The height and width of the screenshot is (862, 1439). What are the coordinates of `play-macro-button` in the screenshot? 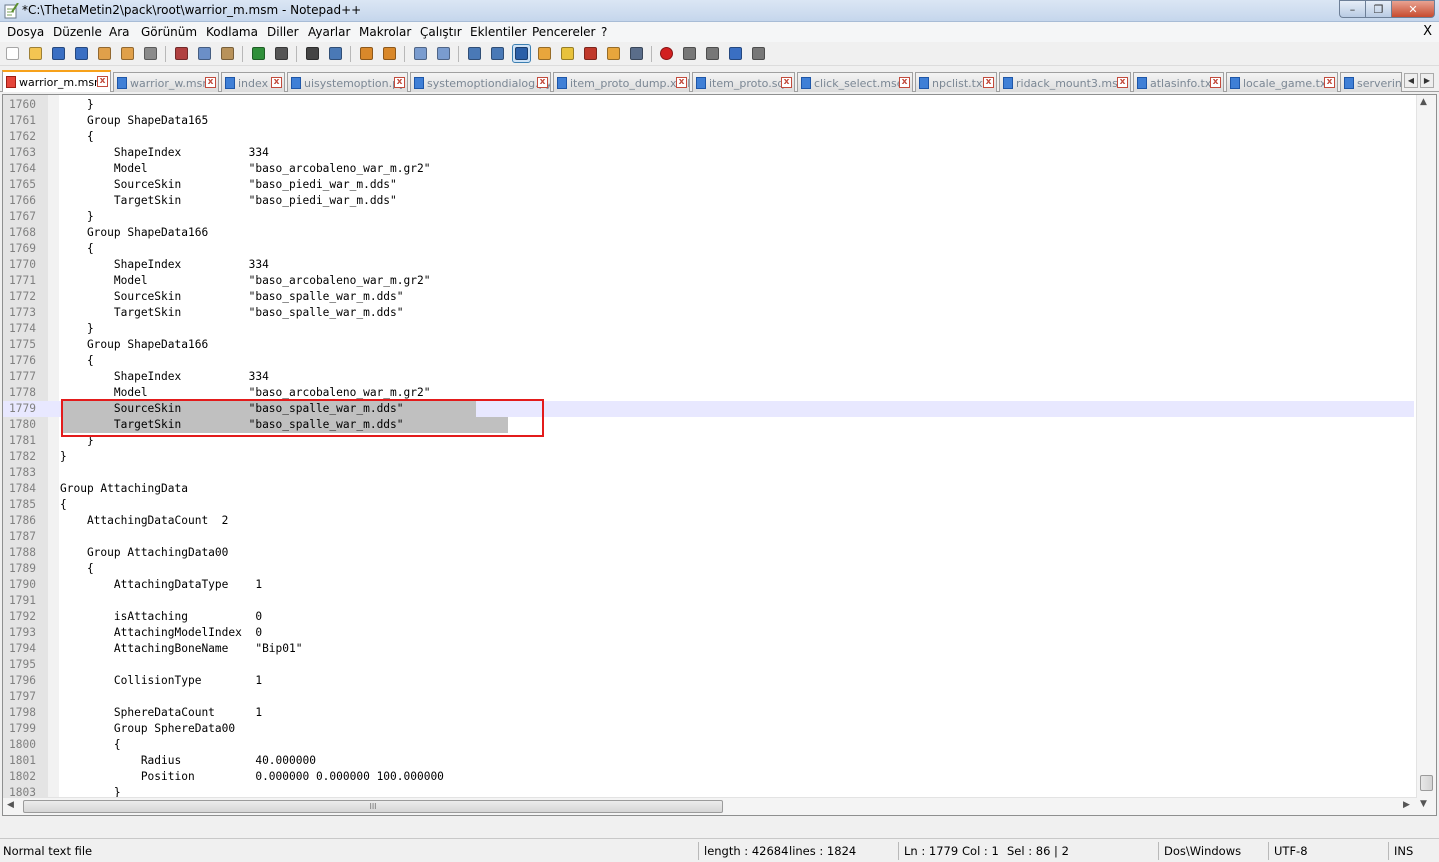 It's located at (712, 53).